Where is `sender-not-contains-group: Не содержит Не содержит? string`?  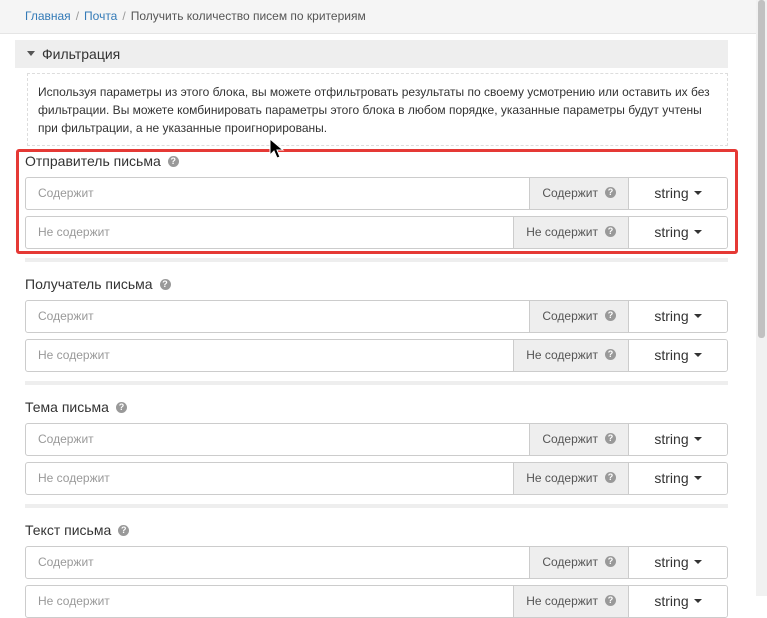
sender-not-contains-group: Не содержит Не содержит? string is located at coordinates (376, 232).